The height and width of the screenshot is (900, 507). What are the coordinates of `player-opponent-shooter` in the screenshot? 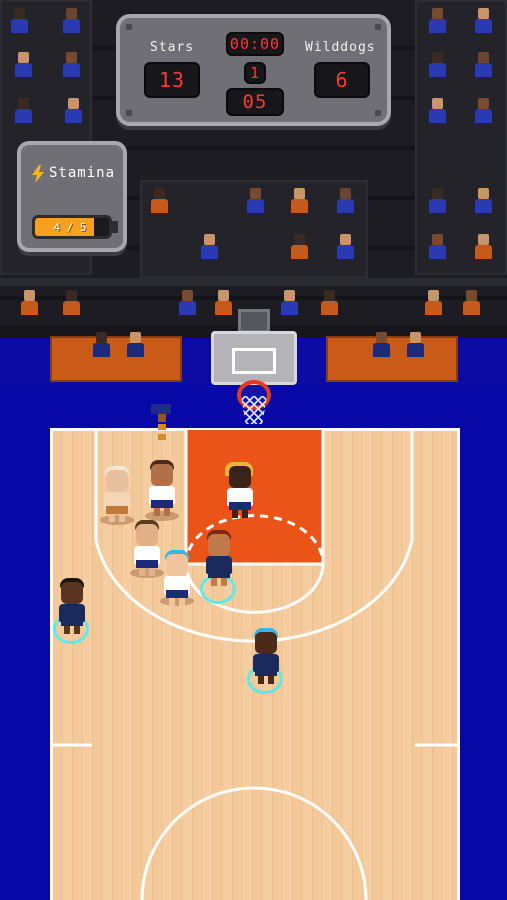 It's located at (240, 491).